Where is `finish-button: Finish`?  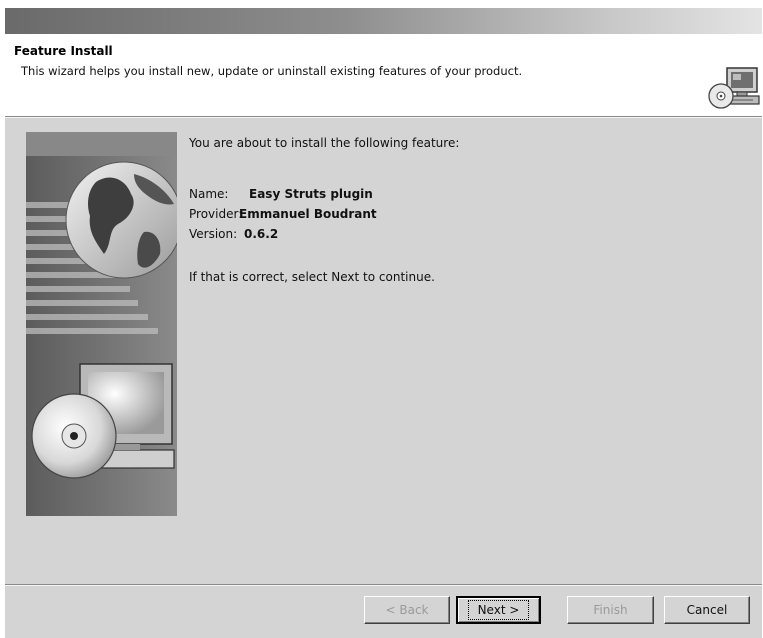
finish-button: Finish is located at coordinates (610, 610).